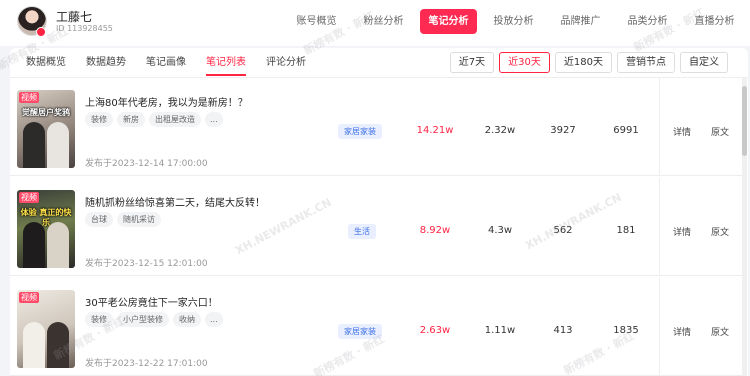  What do you see at coordinates (143, 319) in the screenshot?
I see `tag-chip: 小户型装修` at bounding box center [143, 319].